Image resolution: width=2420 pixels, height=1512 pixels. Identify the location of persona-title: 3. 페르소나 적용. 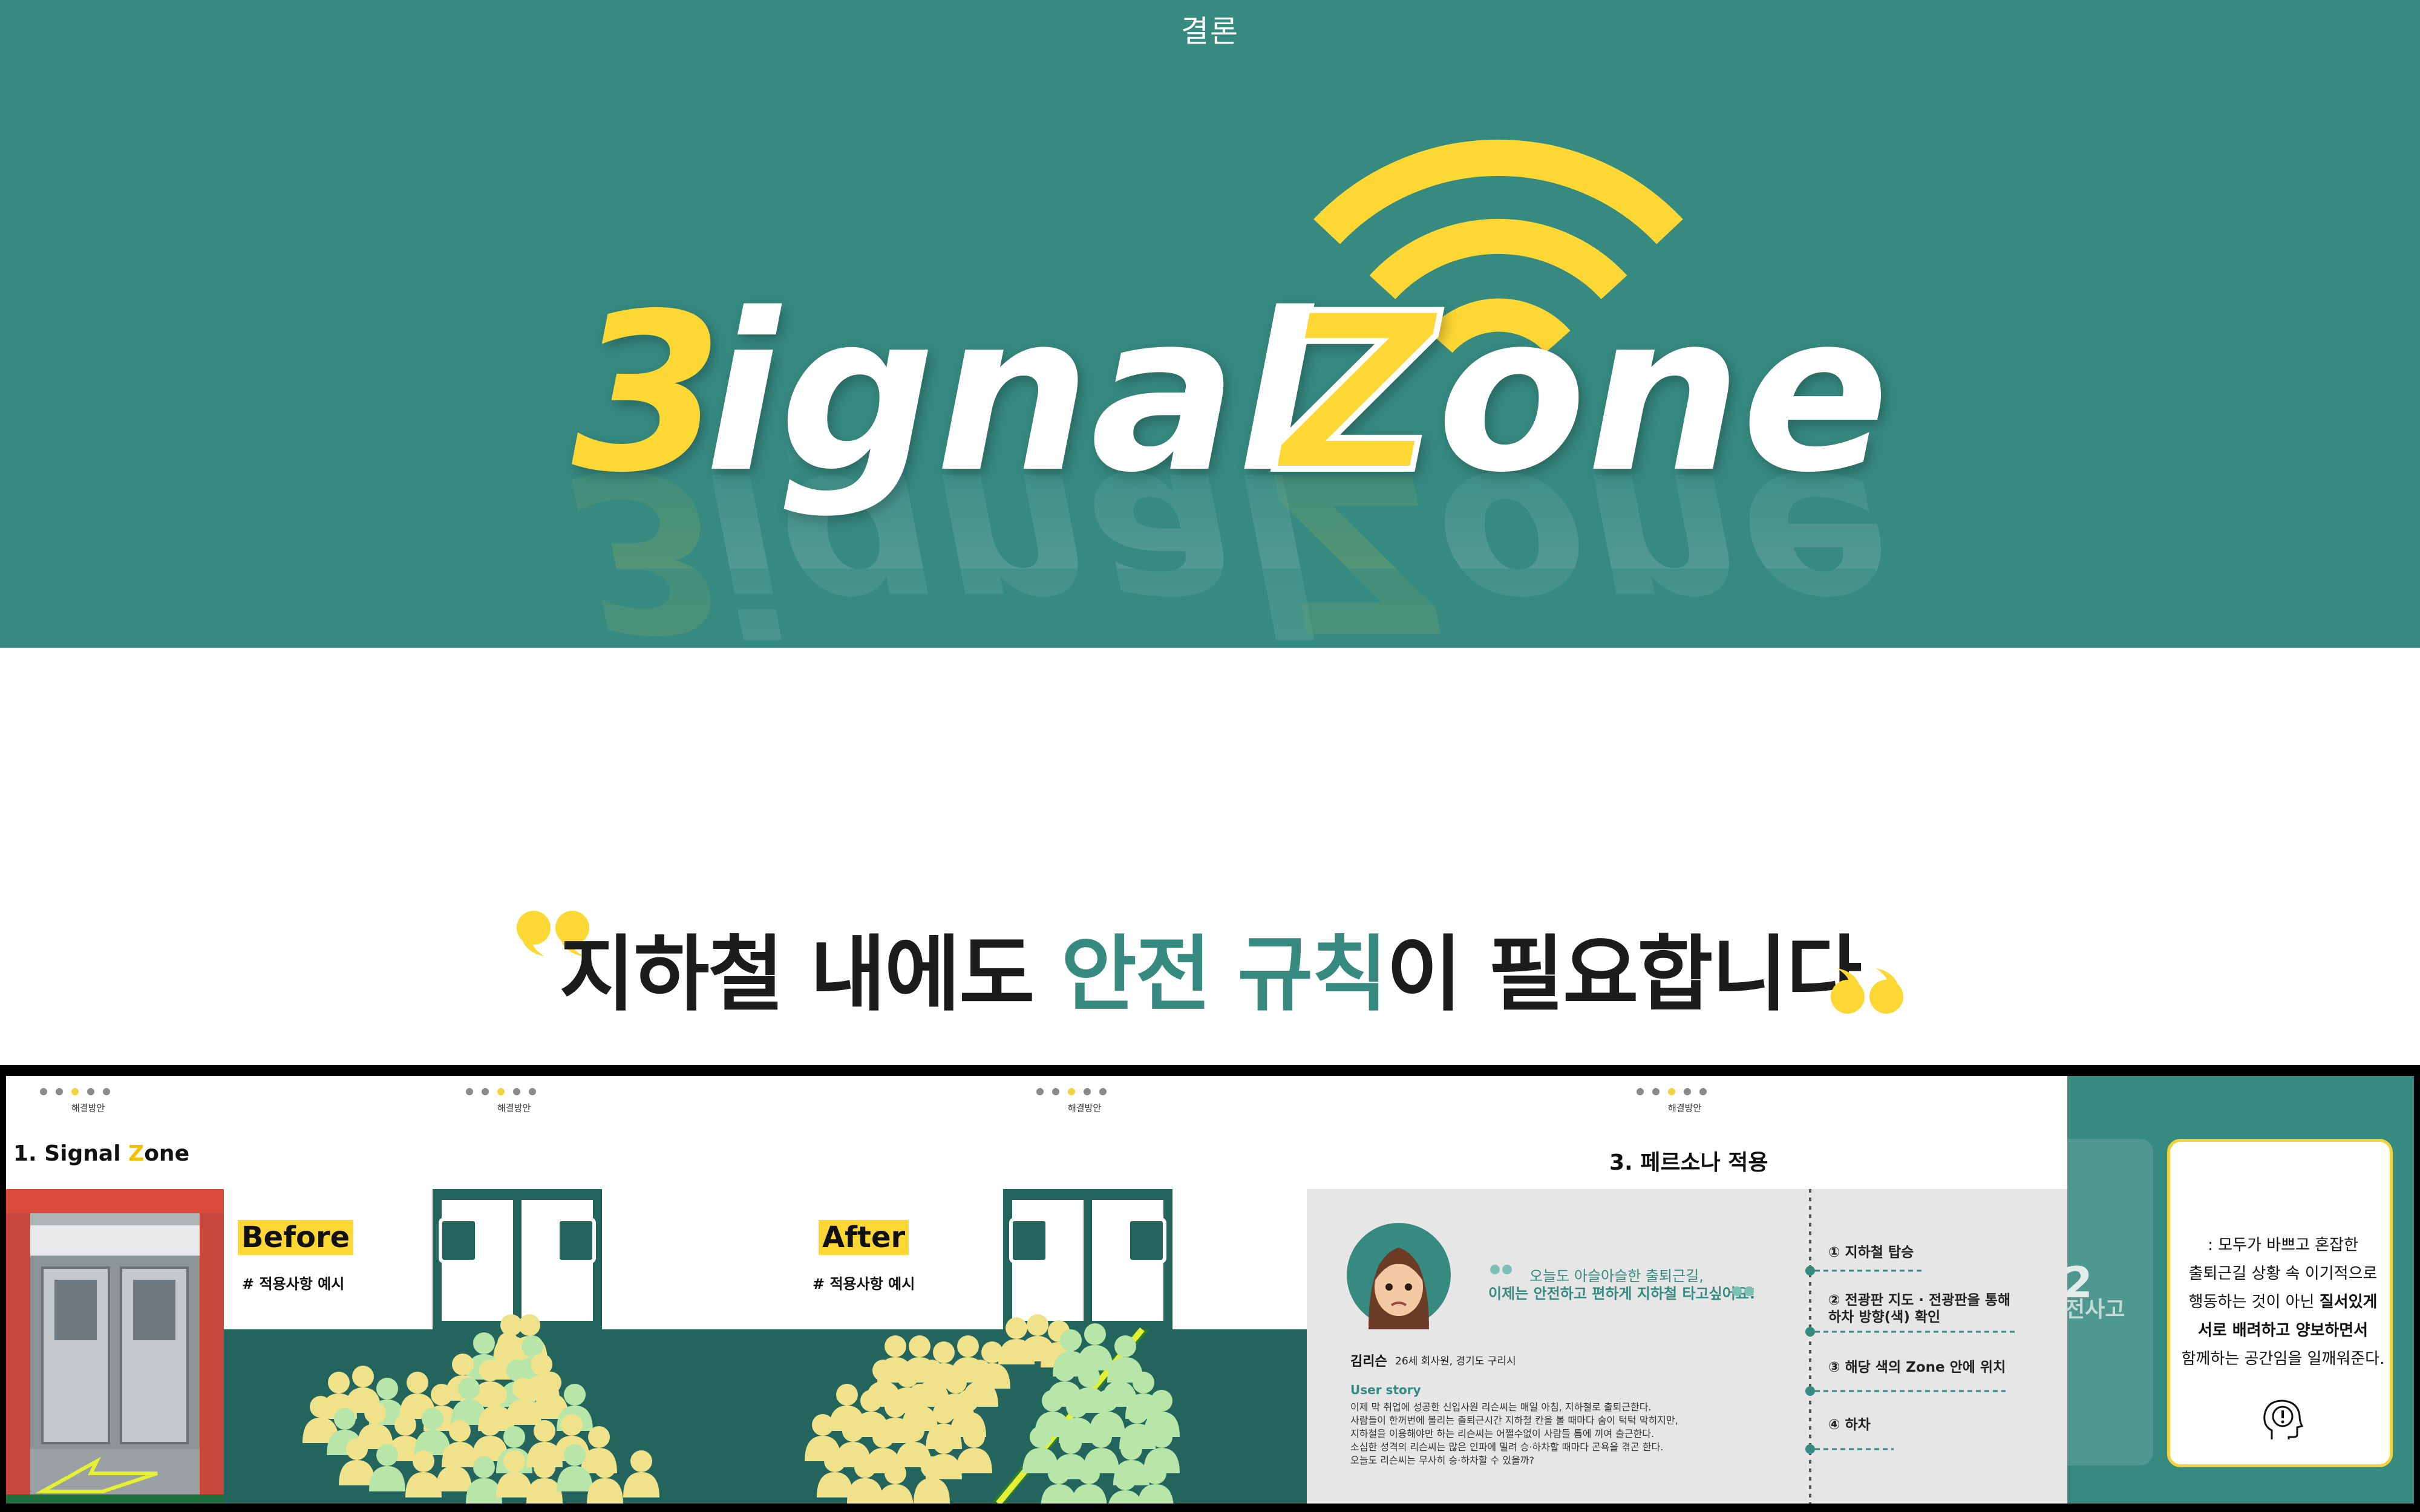
(1688, 1162).